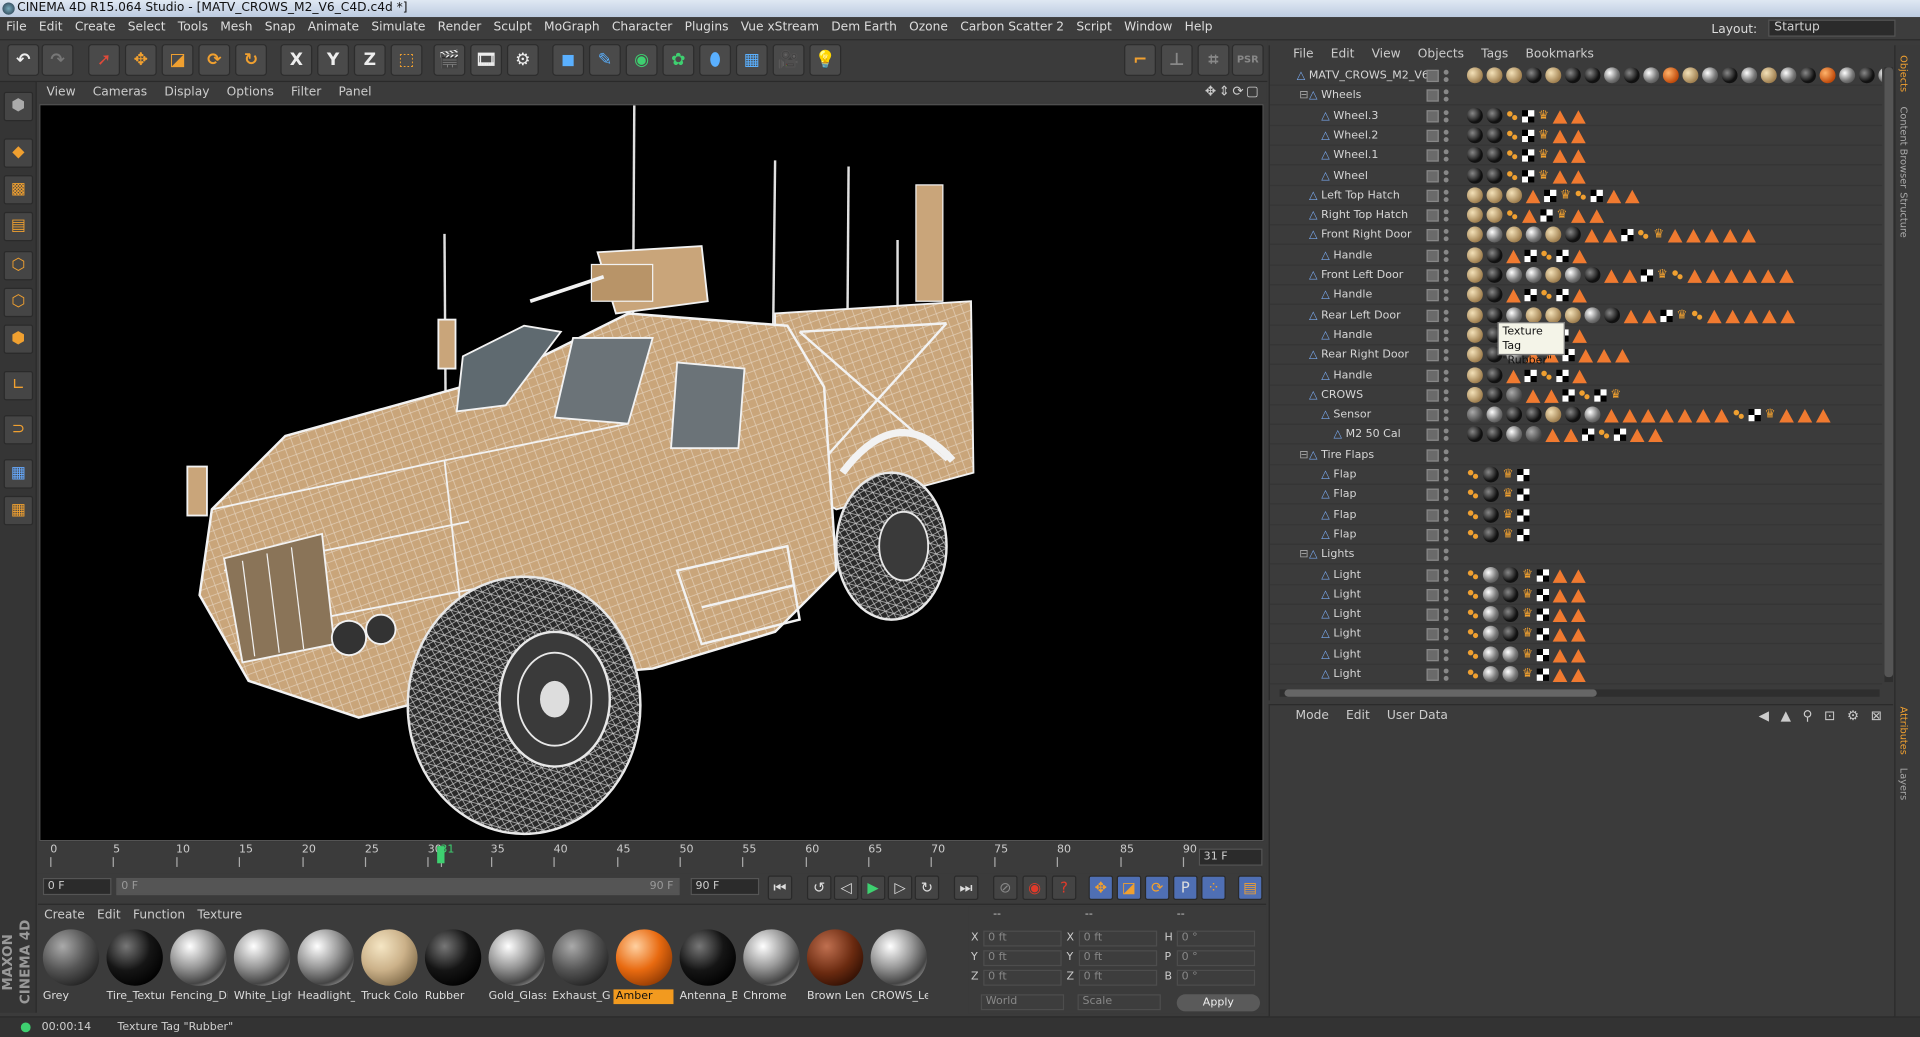  I want to click on object-menu-edit: Edit, so click(1342, 55).